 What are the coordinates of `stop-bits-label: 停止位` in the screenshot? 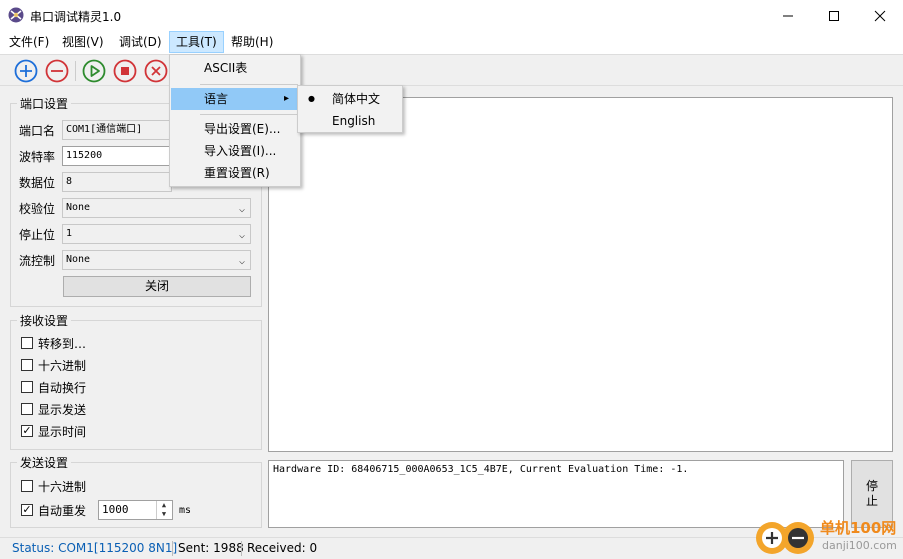 It's located at (37, 235).